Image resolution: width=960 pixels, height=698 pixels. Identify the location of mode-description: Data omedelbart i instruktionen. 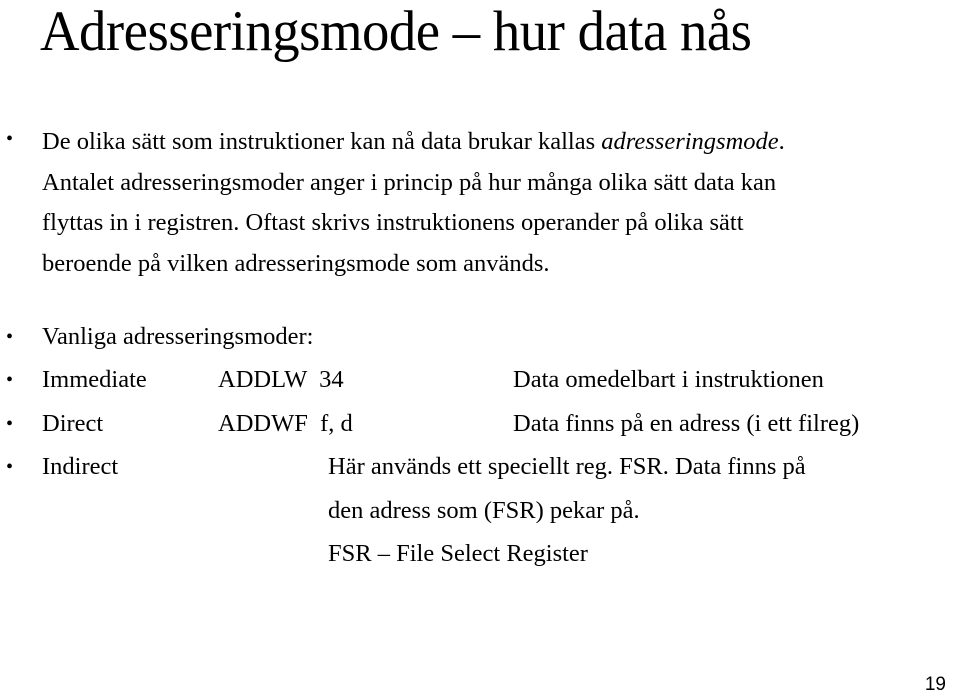
(668, 379).